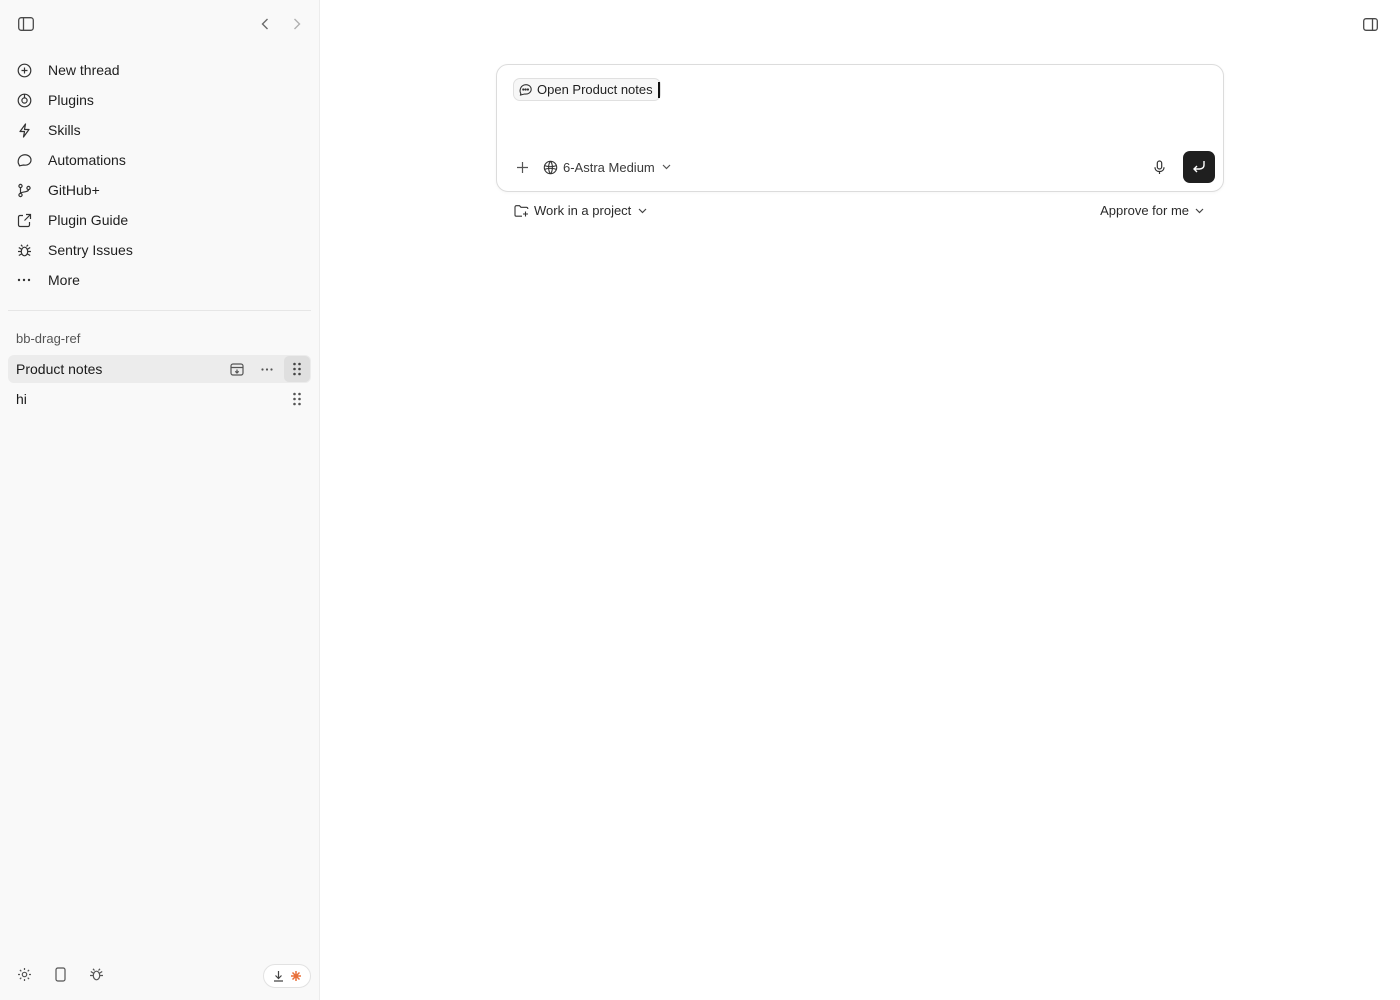 The image size is (1400, 1000). What do you see at coordinates (933, 89) in the screenshot?
I see `composer-input` at bounding box center [933, 89].